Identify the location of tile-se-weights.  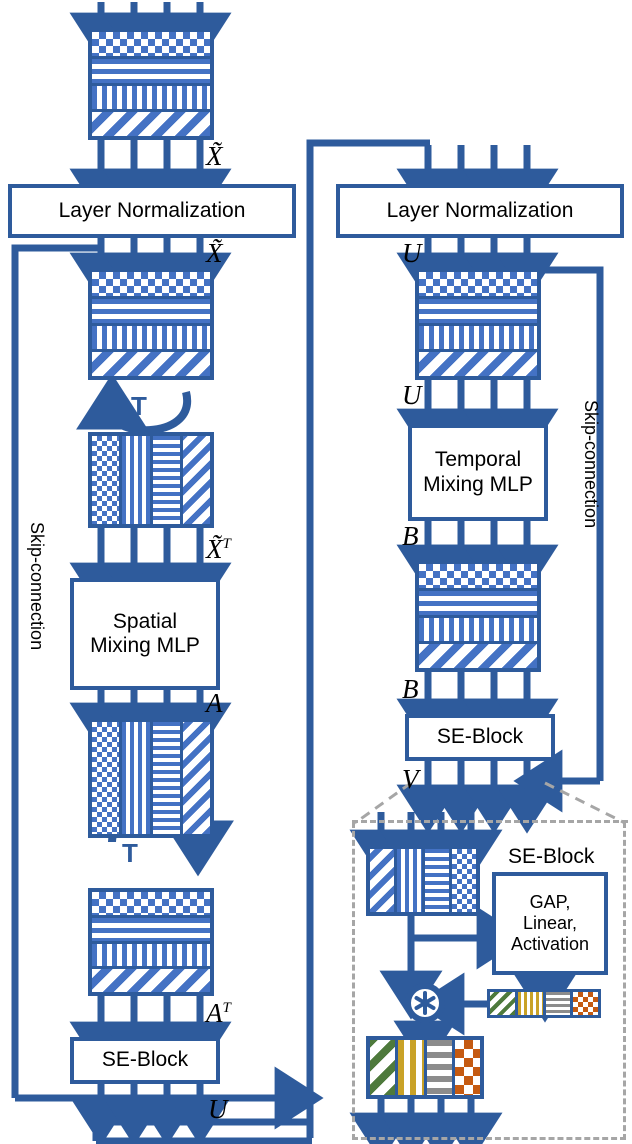
(544, 1003).